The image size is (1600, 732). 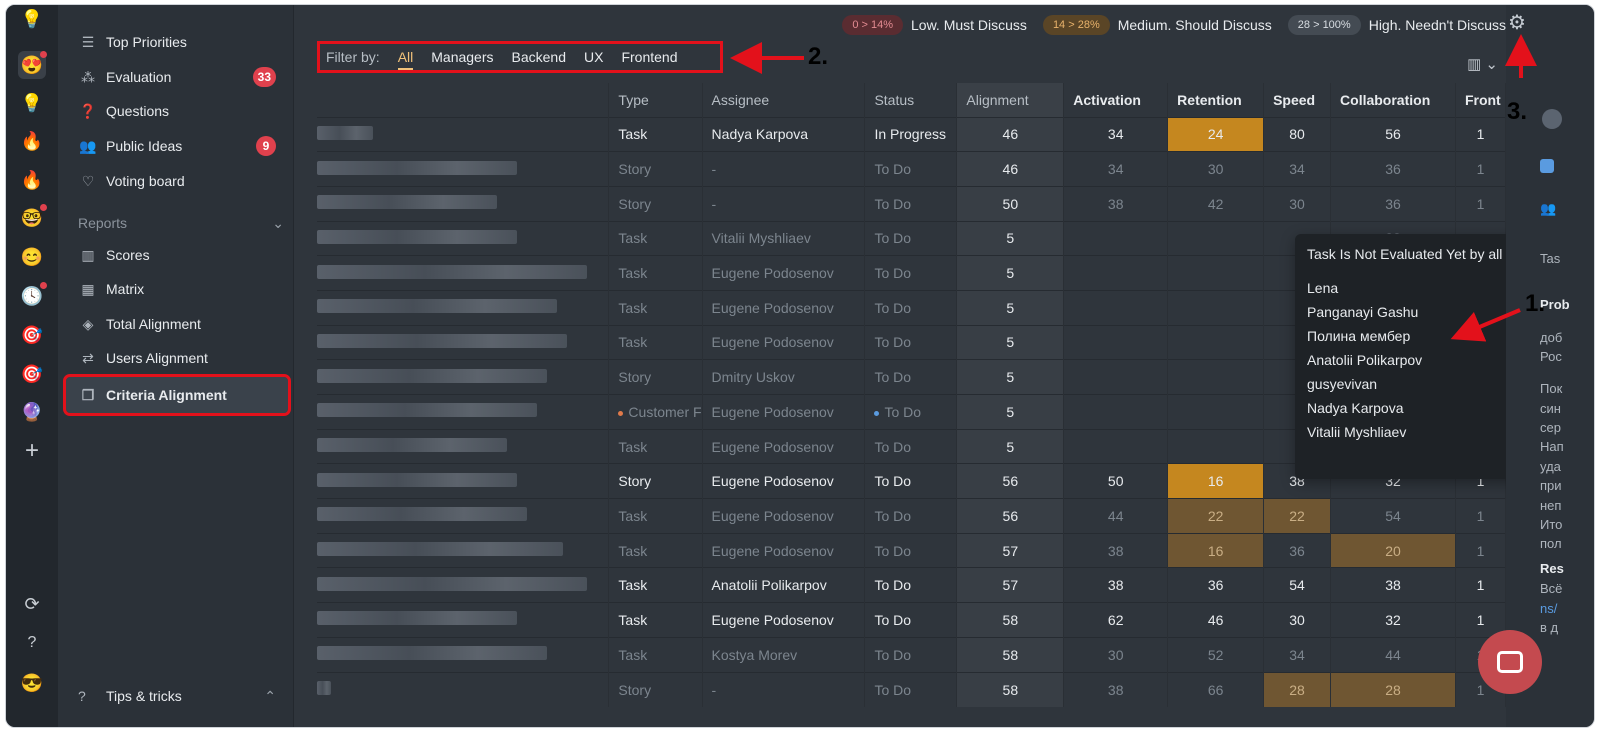 I want to click on annotation-1: 1., so click(x=1535, y=303).